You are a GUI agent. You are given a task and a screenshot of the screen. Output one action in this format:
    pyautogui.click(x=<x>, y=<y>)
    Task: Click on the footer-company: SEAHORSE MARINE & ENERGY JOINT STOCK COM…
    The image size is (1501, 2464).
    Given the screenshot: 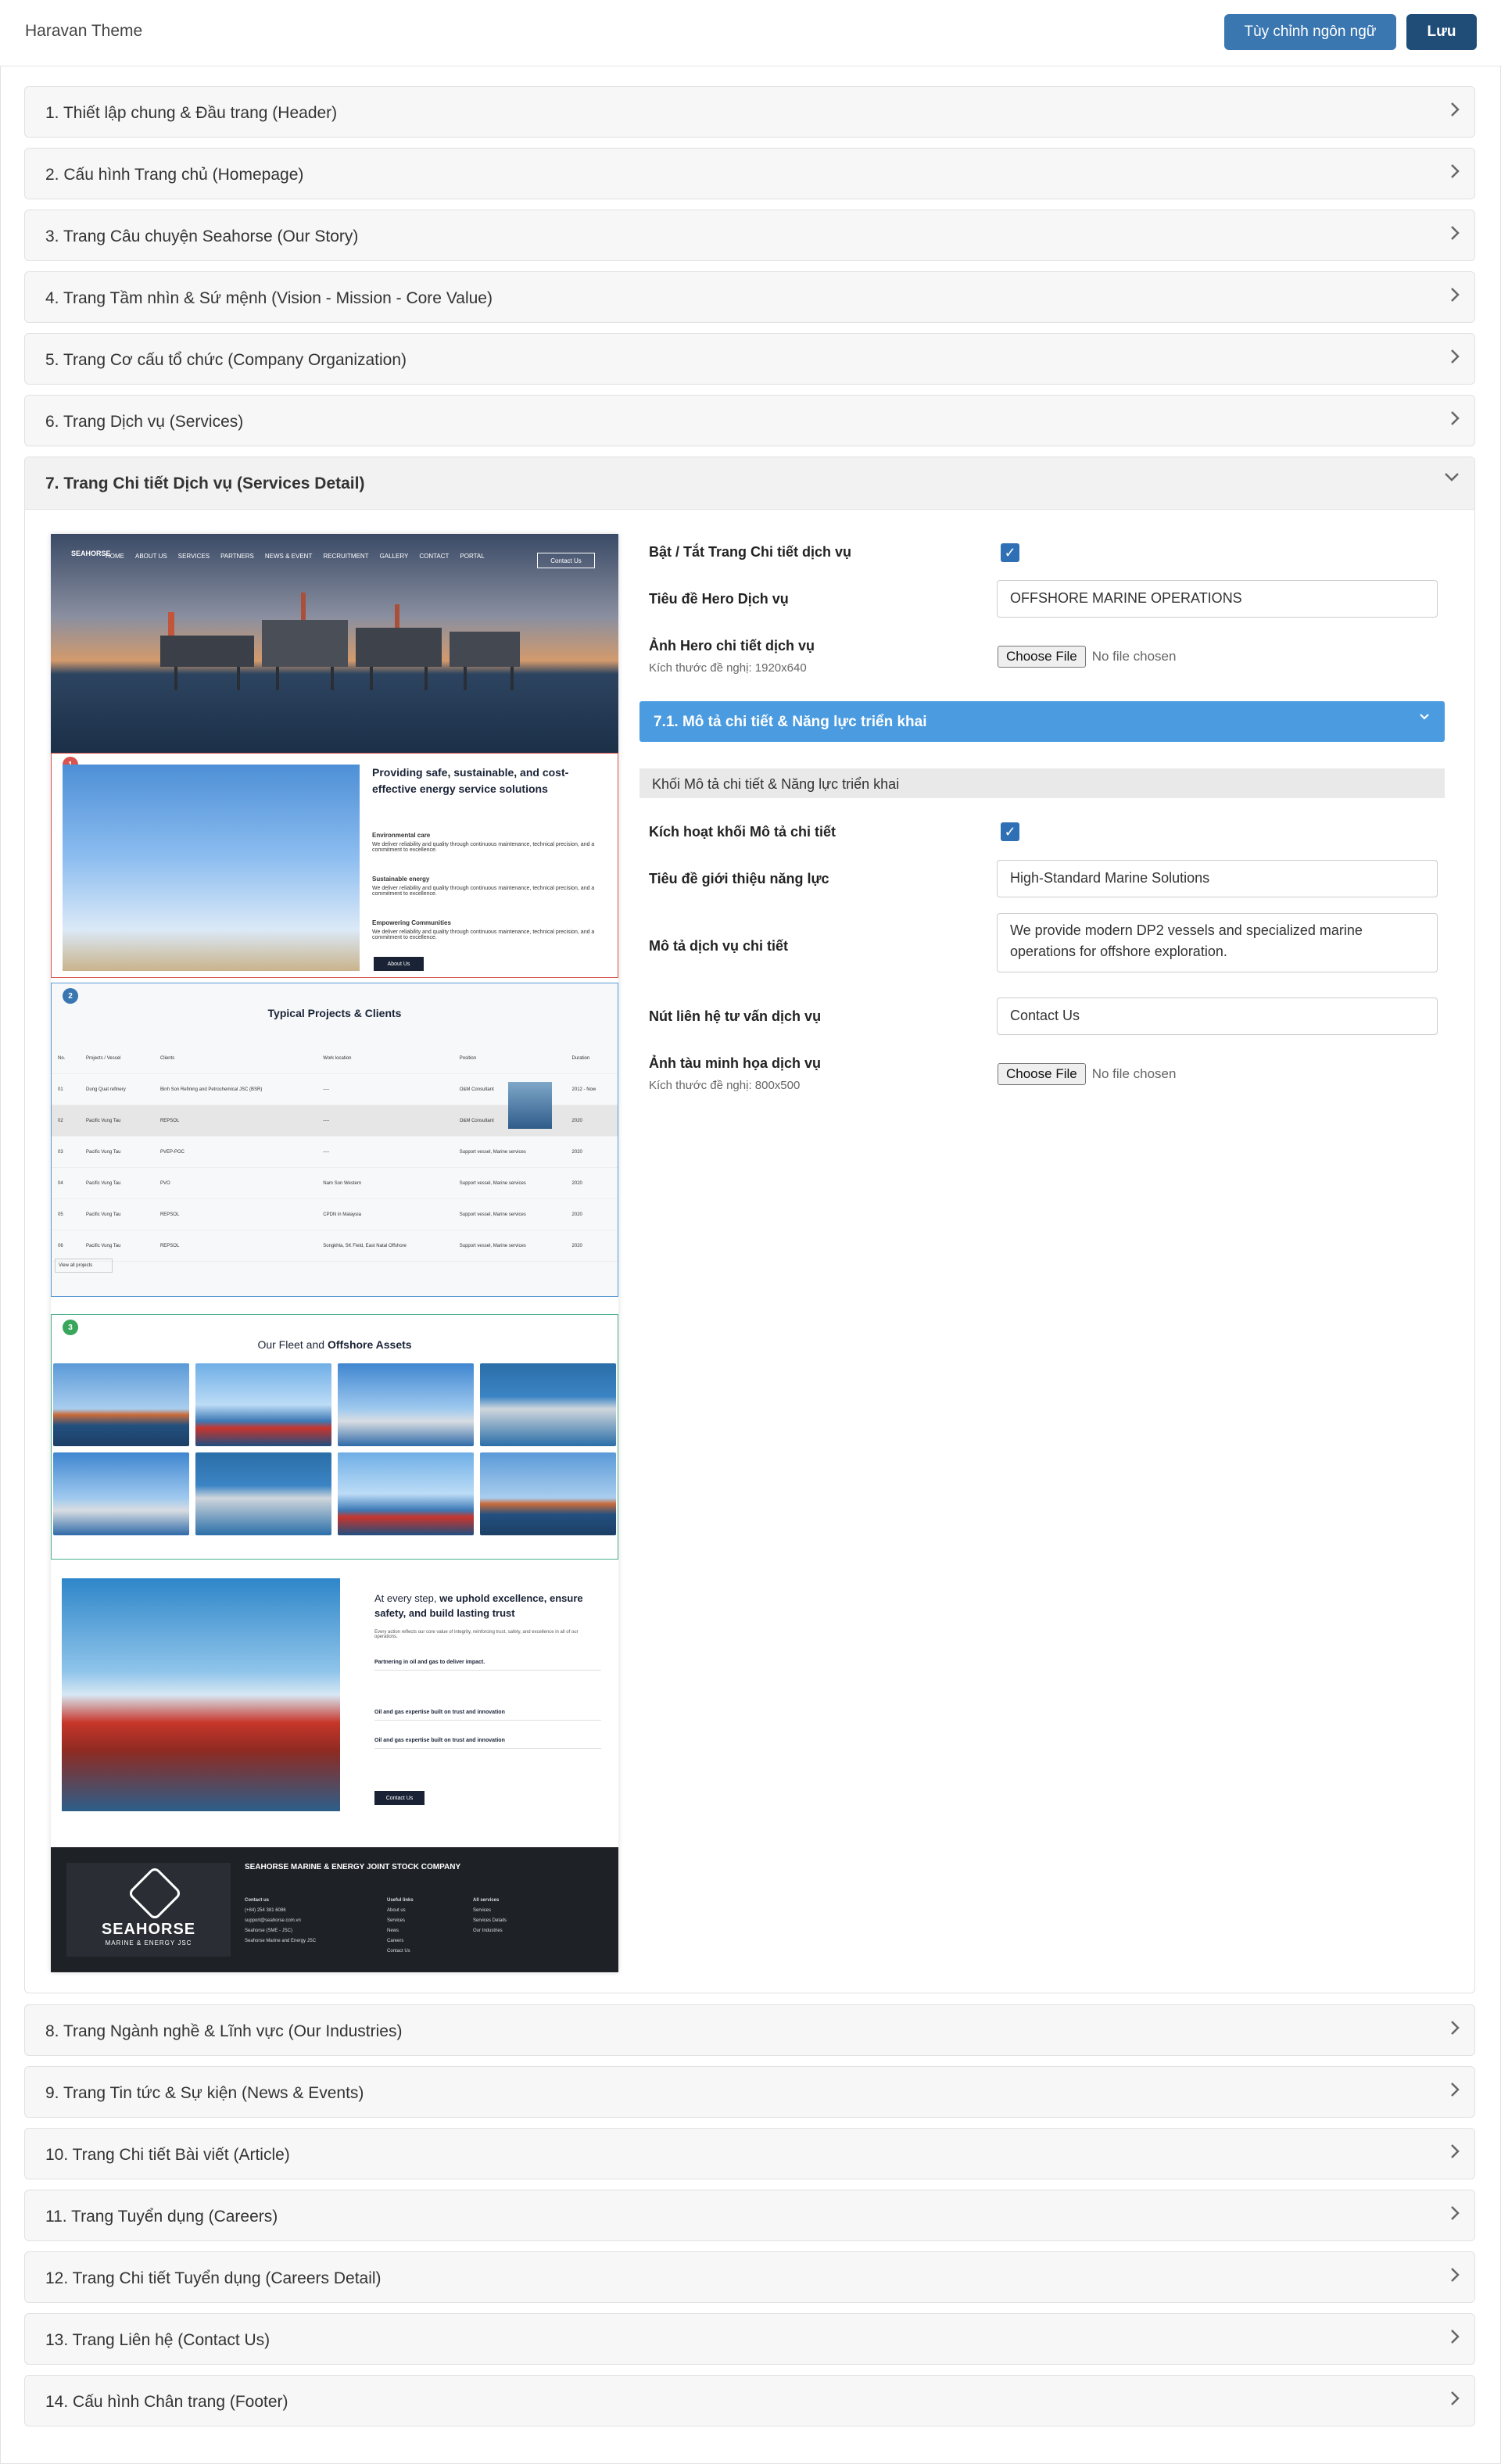 What is the action you would take?
    pyautogui.click(x=353, y=1867)
    